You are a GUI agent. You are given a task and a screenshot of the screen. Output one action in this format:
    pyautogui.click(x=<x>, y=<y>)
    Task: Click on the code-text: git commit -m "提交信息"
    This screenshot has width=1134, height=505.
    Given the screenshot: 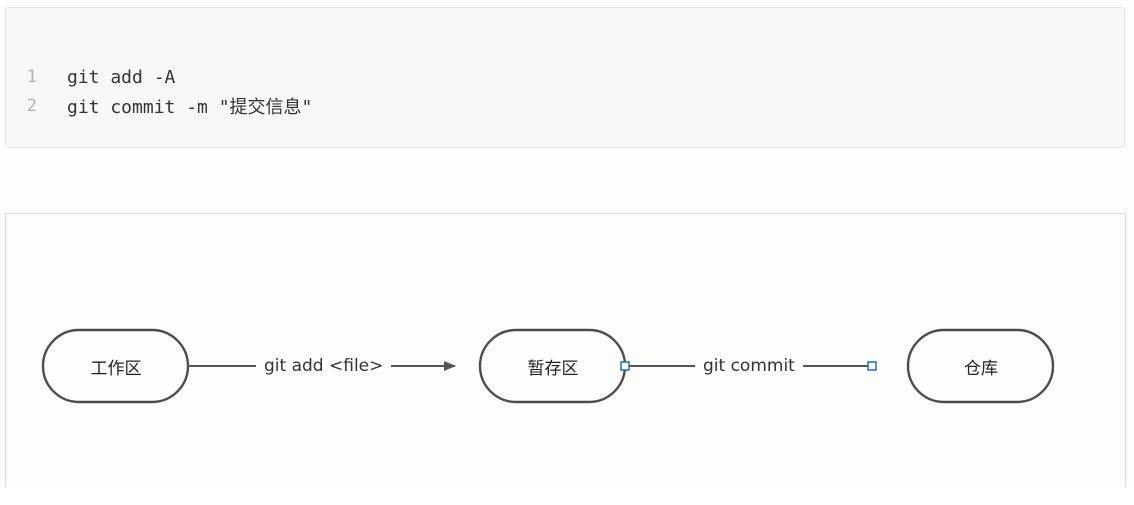 What is the action you would take?
    pyautogui.click(x=190, y=107)
    